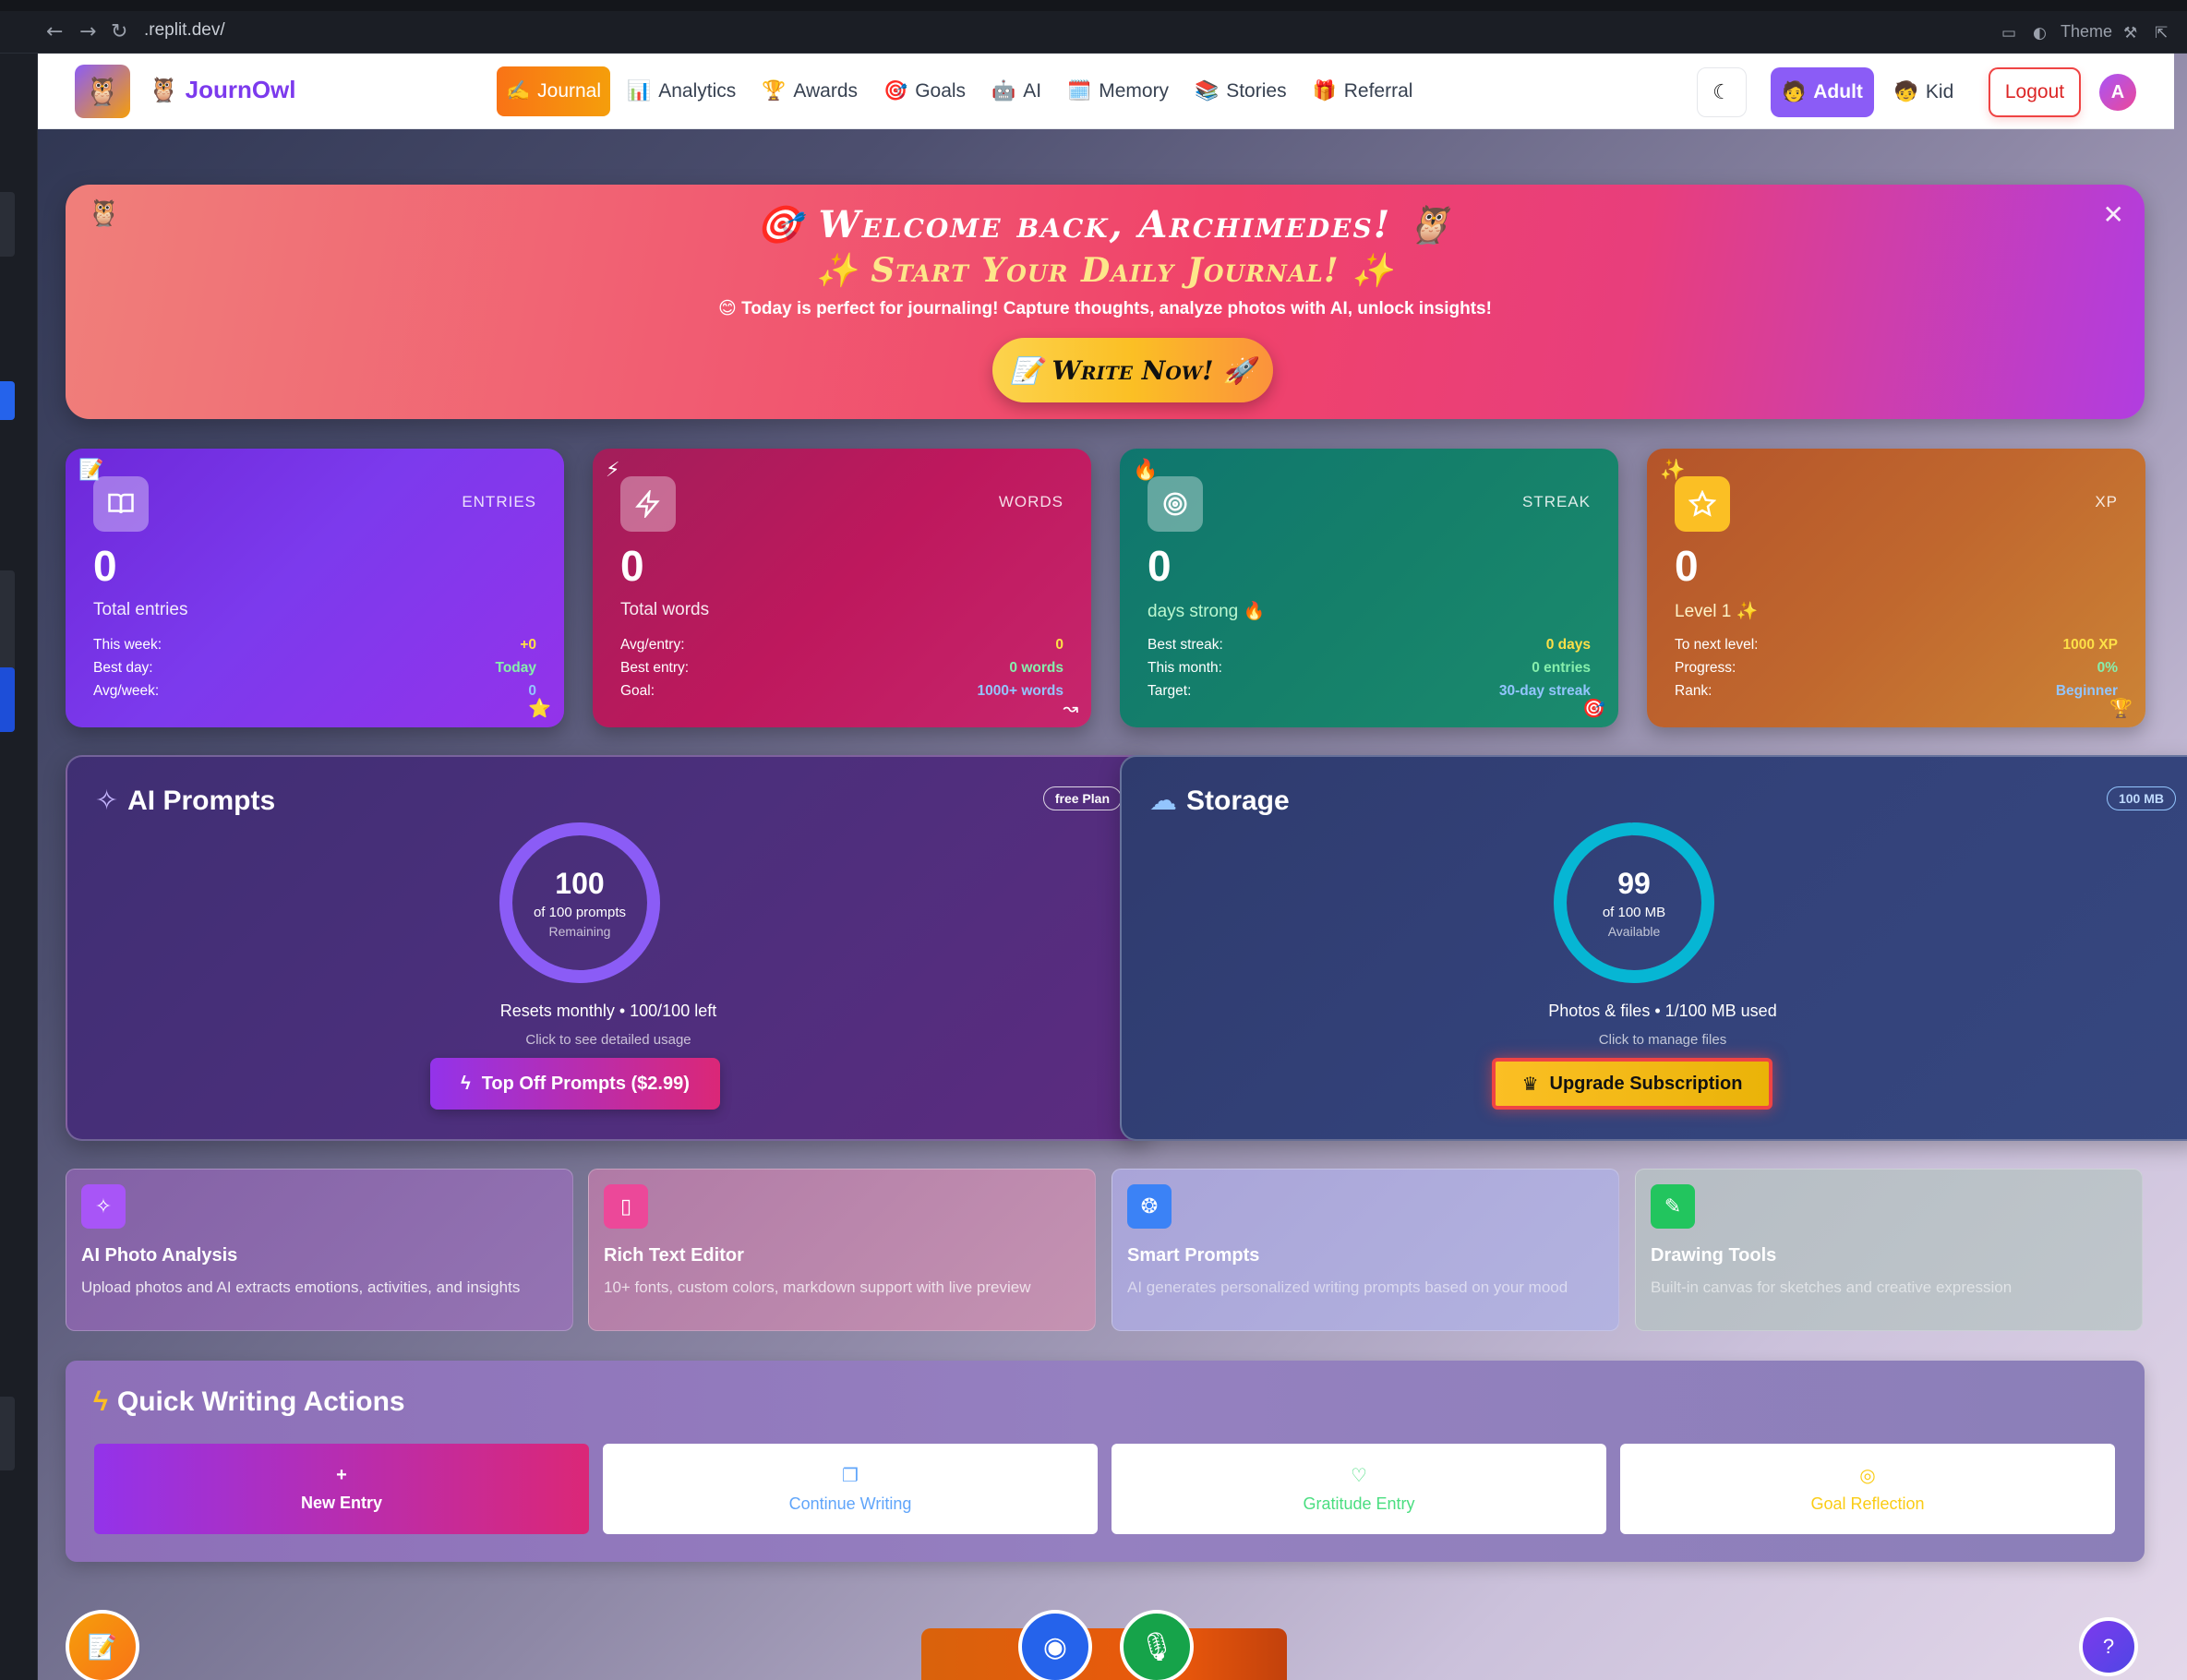  I want to click on calendar-icon: 🗓️, so click(1079, 91).